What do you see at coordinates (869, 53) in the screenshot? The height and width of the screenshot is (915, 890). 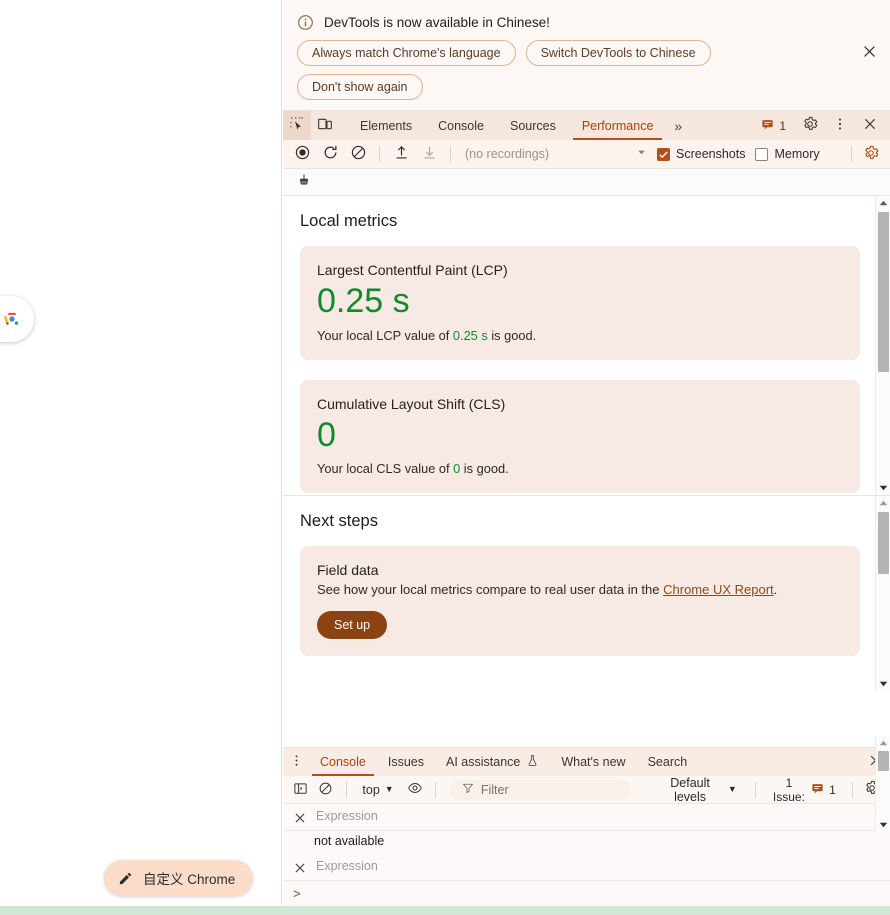 I see `infobar-close-button` at bounding box center [869, 53].